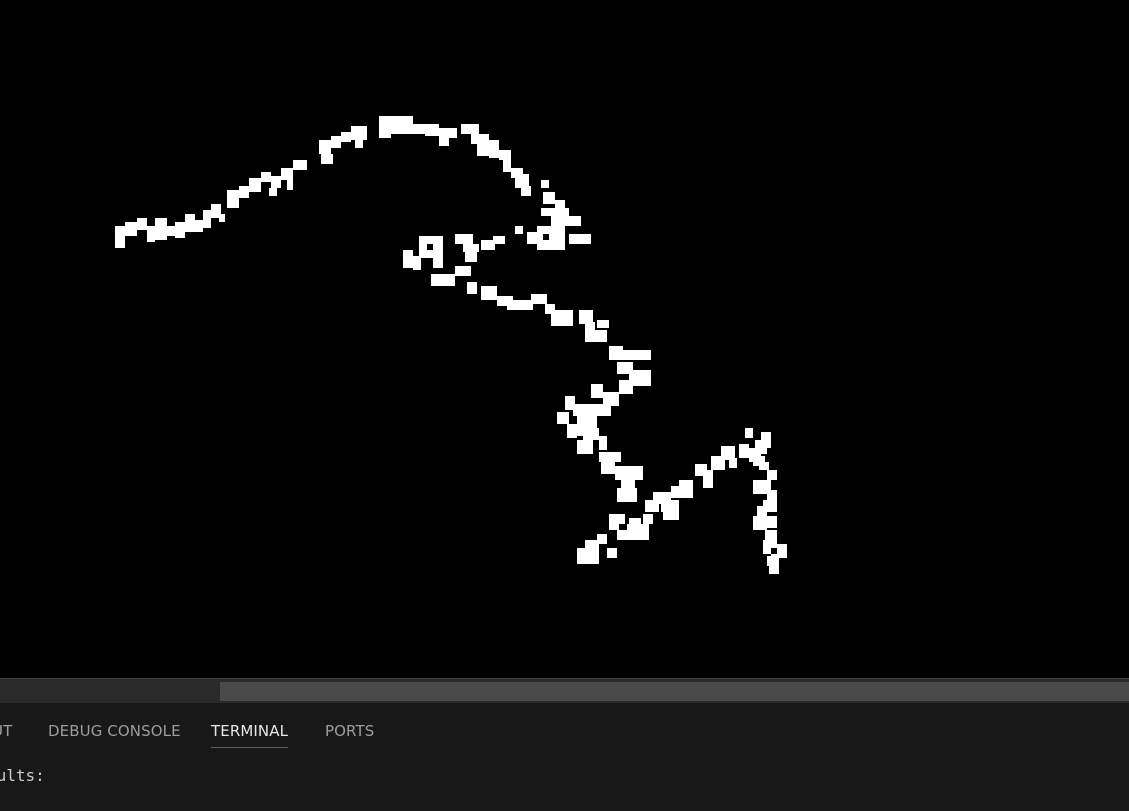 Image resolution: width=1129 pixels, height=811 pixels. Describe the element at coordinates (349, 732) in the screenshot. I see `tab-ports: PORTS` at that location.